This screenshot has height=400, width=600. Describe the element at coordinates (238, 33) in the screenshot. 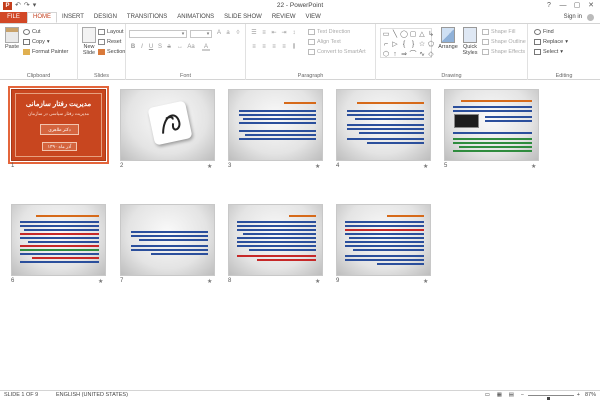

I see `clear-formatting-icon: ◊` at that location.